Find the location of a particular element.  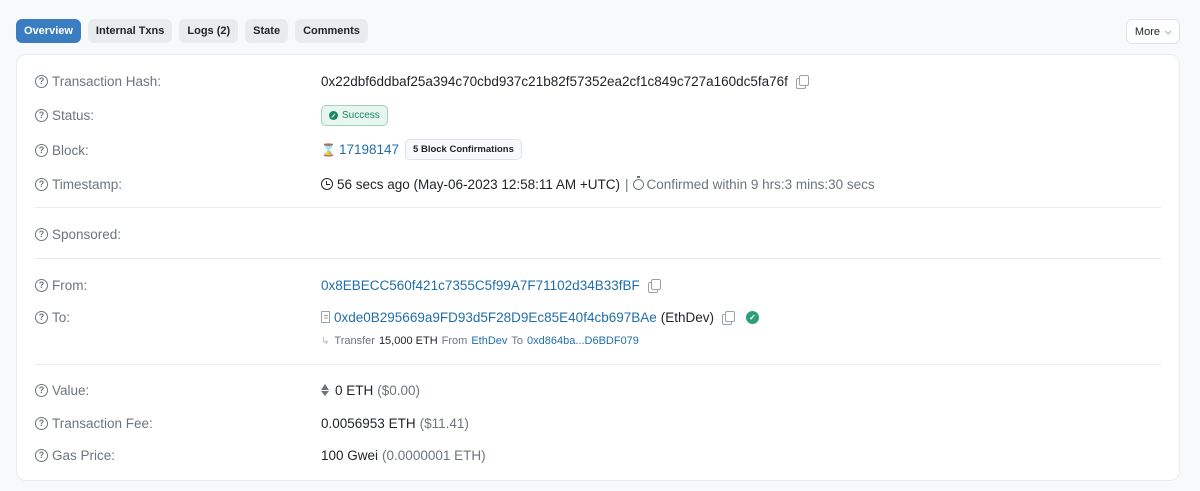

tab-comments: Comments is located at coordinates (331, 31).